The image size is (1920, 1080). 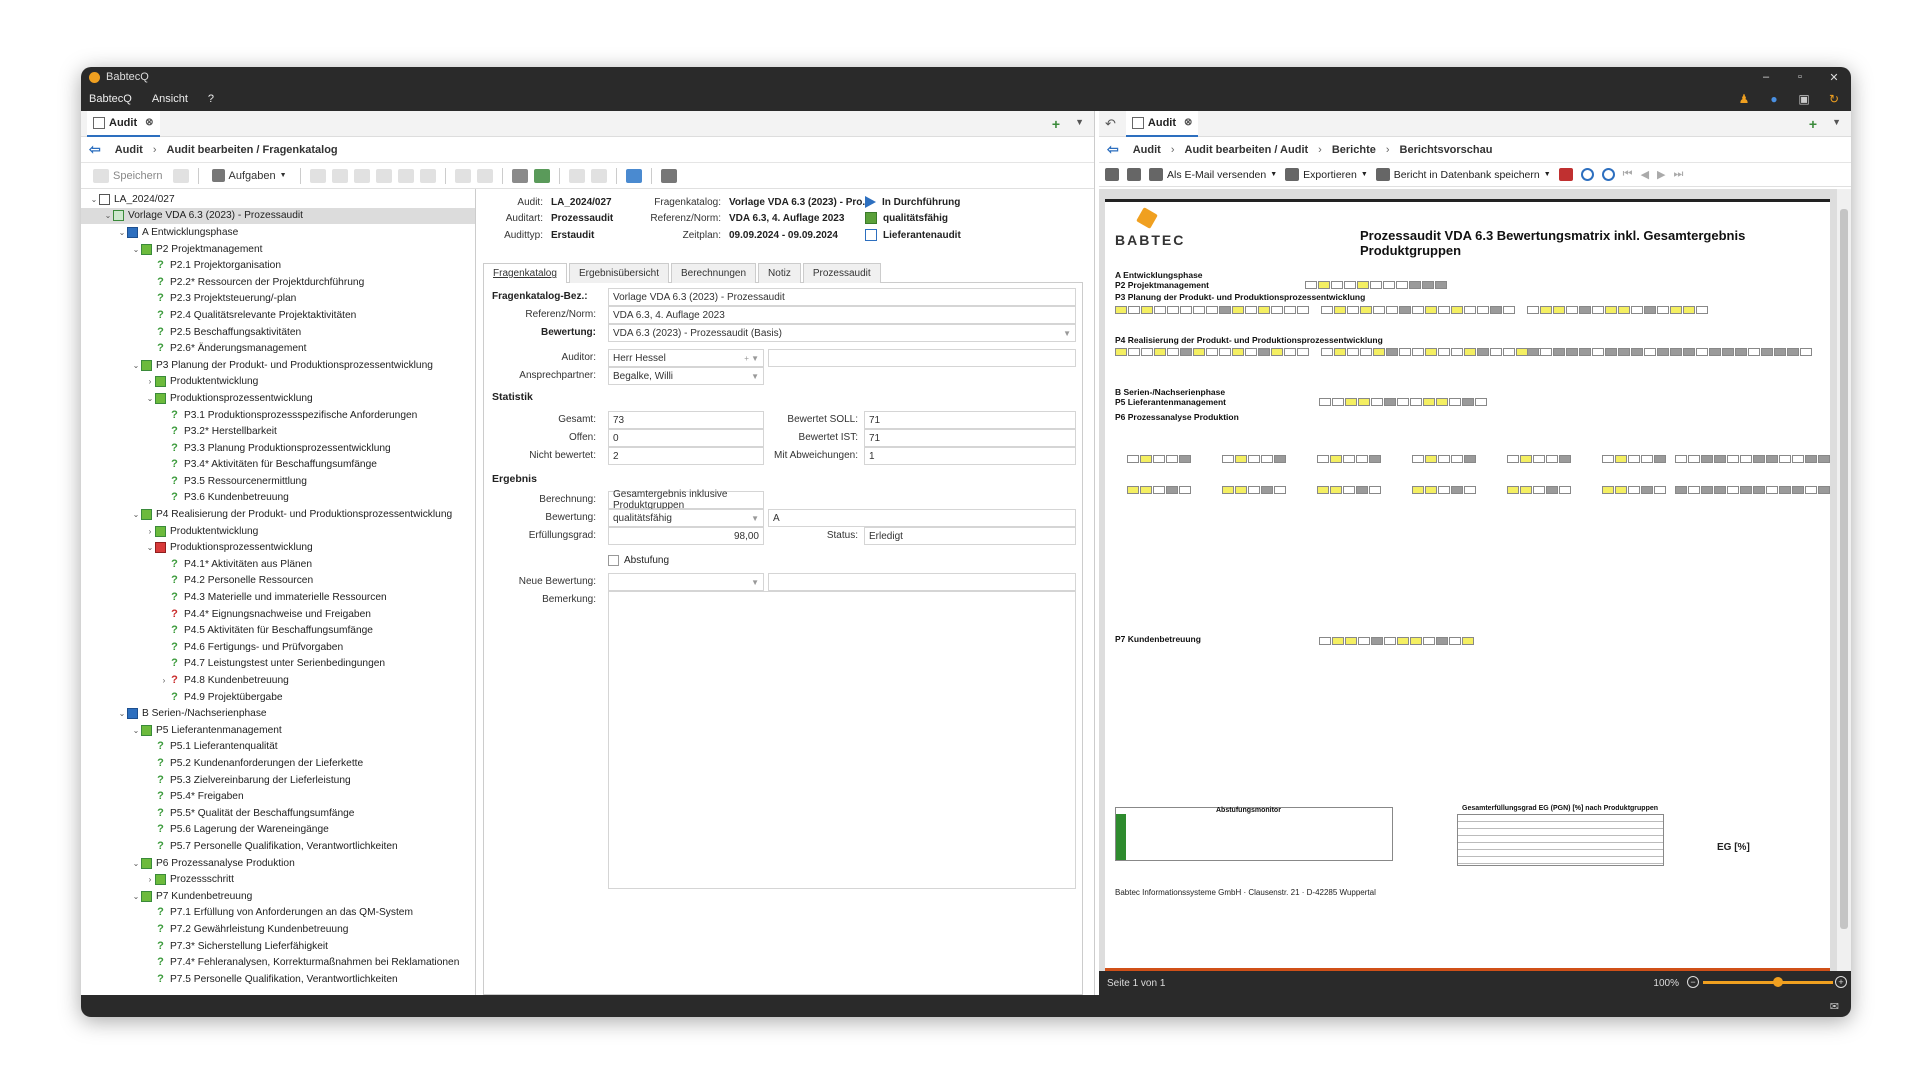 I want to click on tree-node: ›? P4.8 Kundenbetreuung, so click(x=278, y=680).